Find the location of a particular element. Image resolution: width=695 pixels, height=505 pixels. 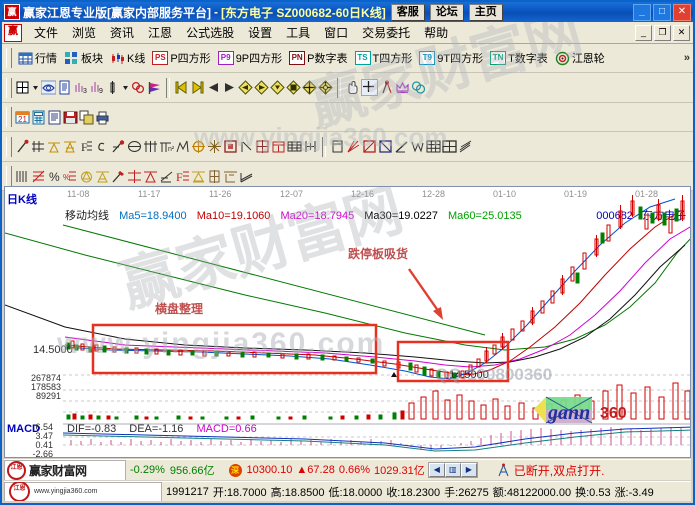

list-icon is located at coordinates (22, 176).